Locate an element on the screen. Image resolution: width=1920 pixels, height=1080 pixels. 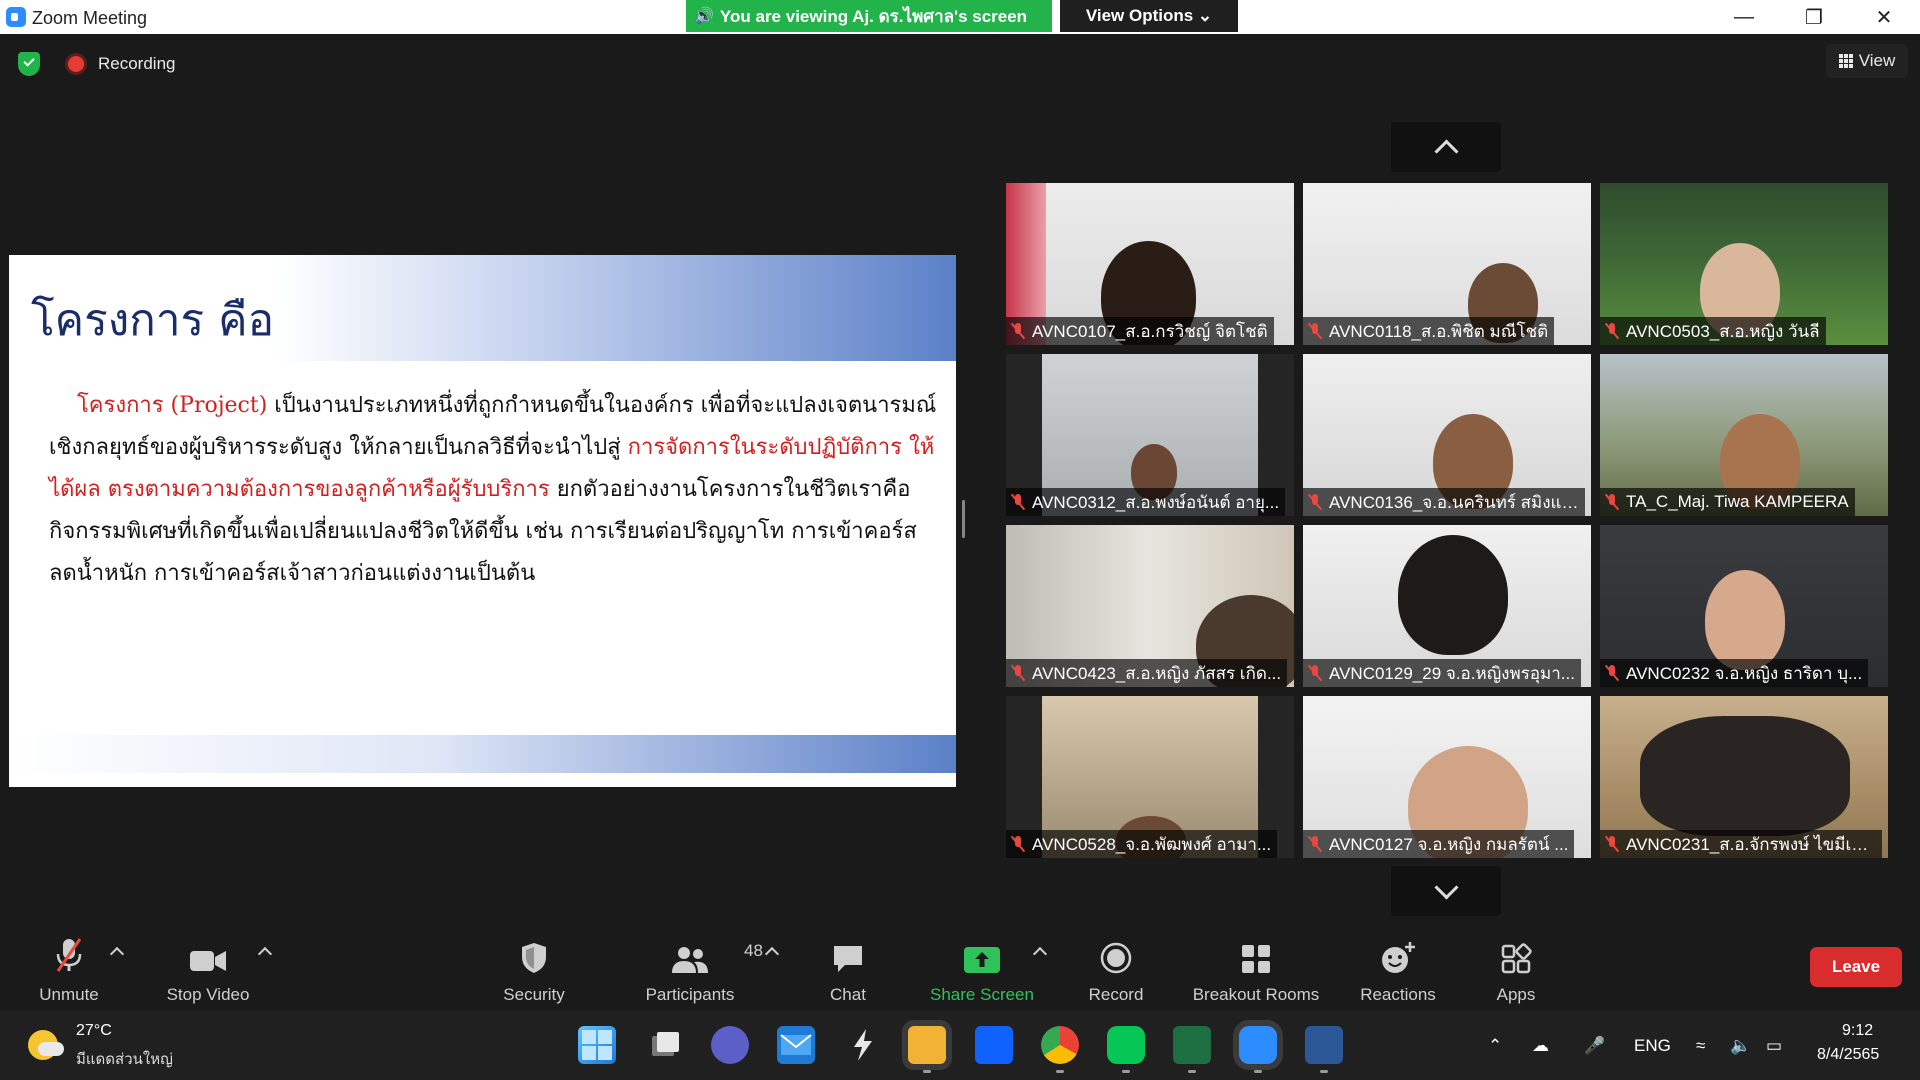
apps-label: Apps is located at coordinates (1516, 994).